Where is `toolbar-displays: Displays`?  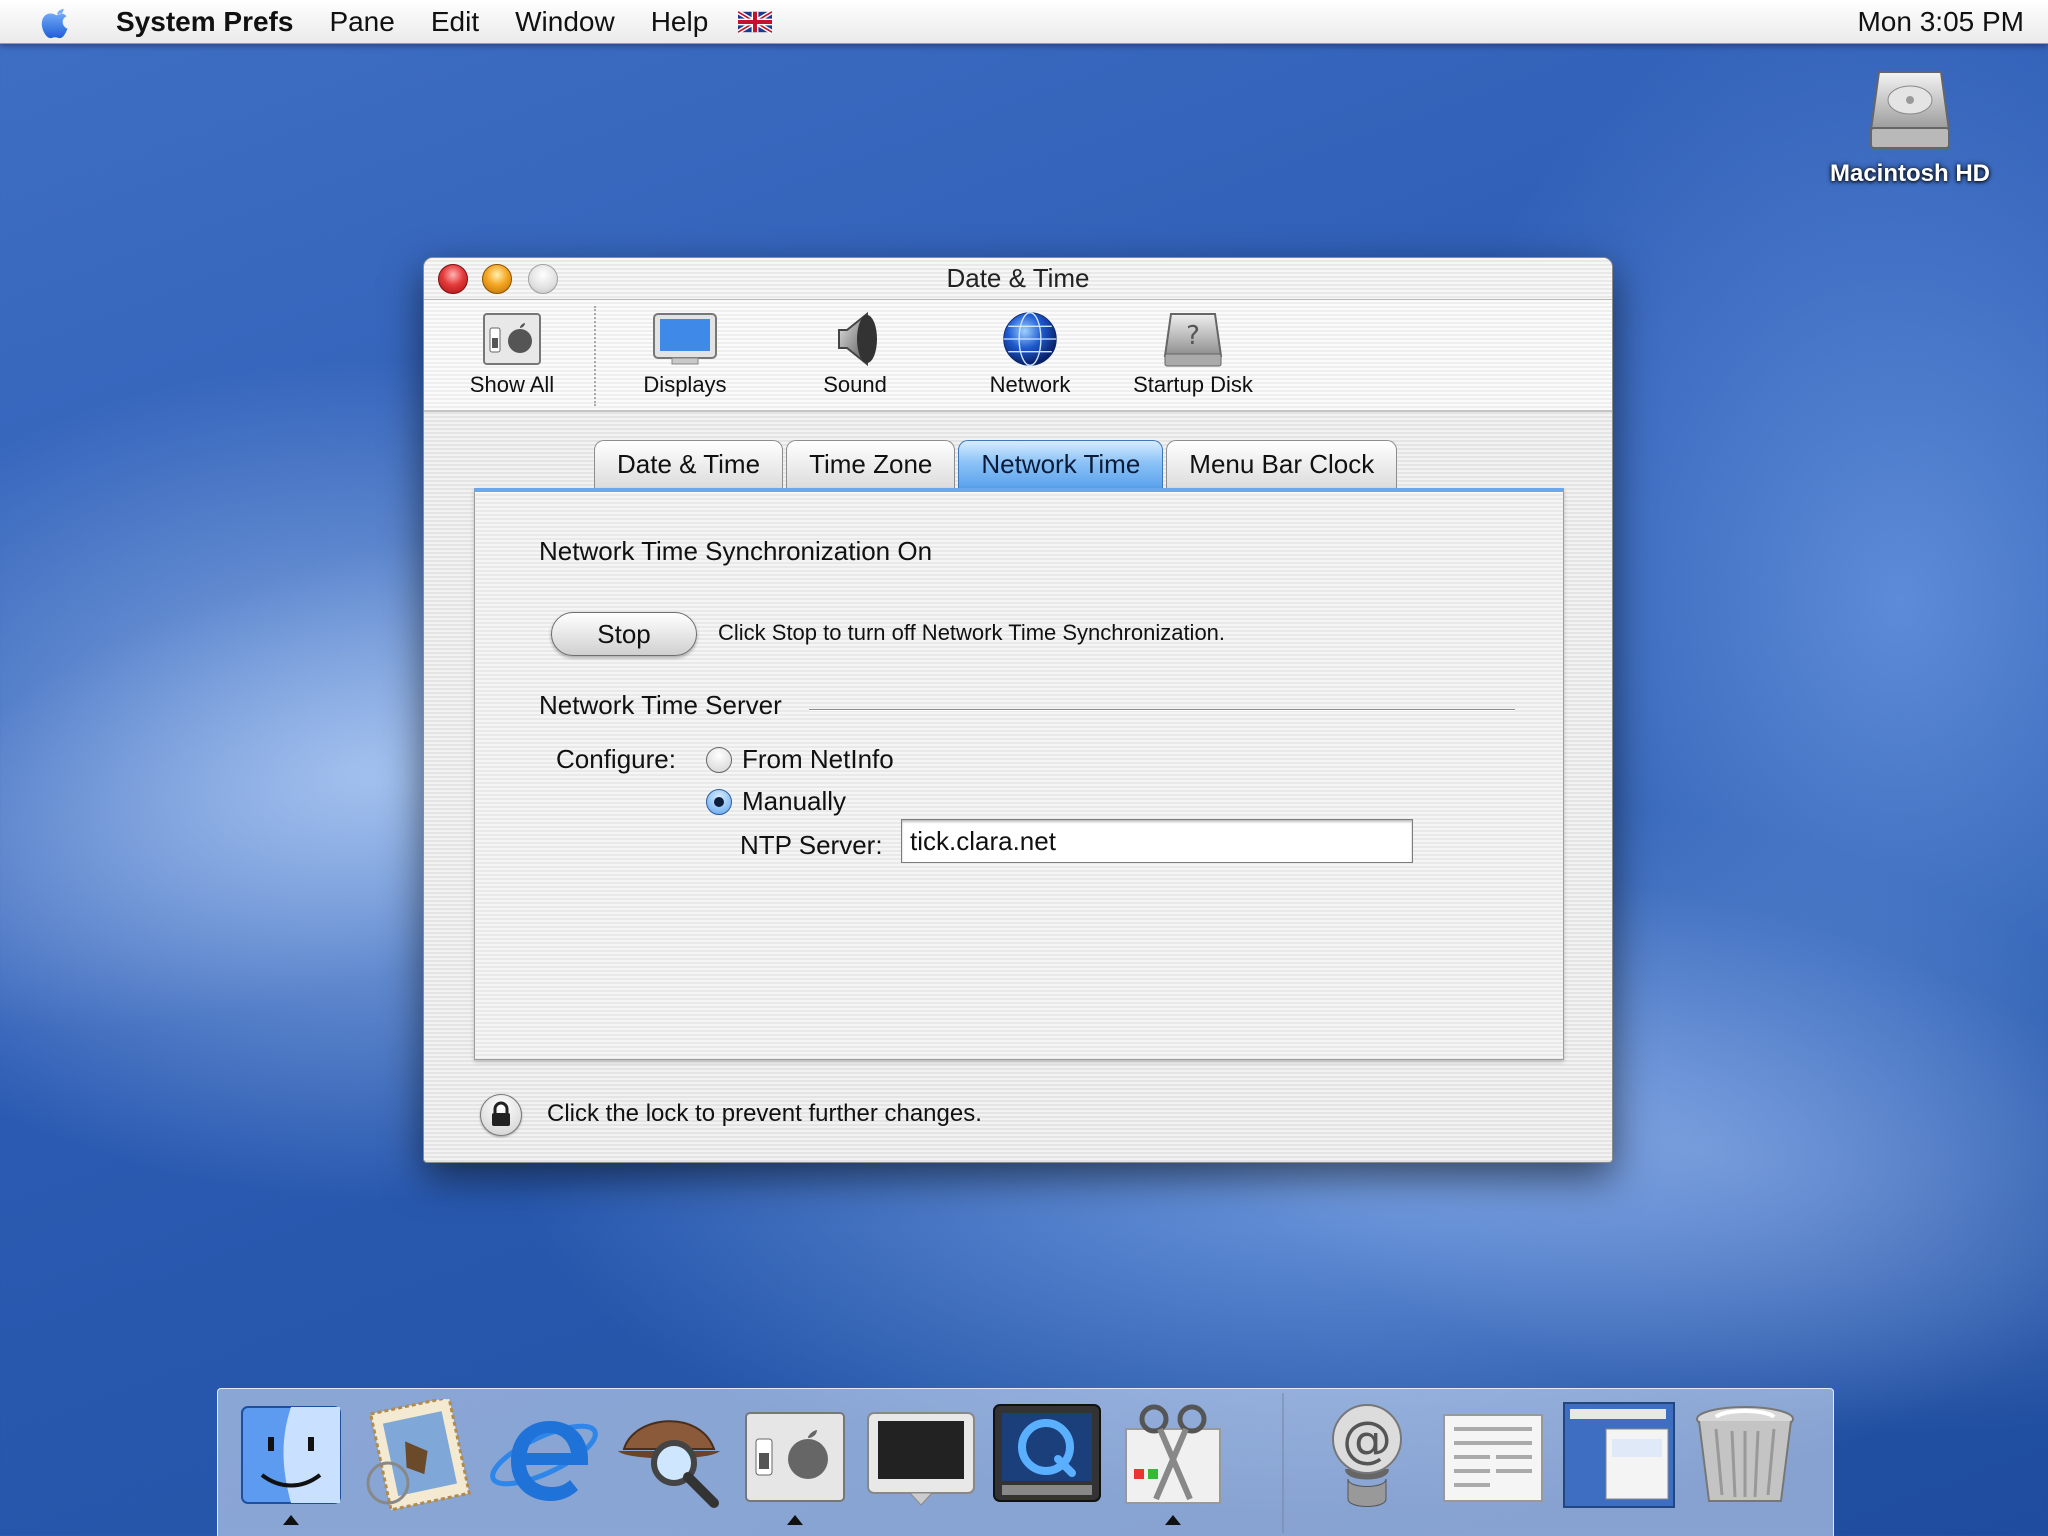
toolbar-displays: Displays is located at coordinates (685, 354).